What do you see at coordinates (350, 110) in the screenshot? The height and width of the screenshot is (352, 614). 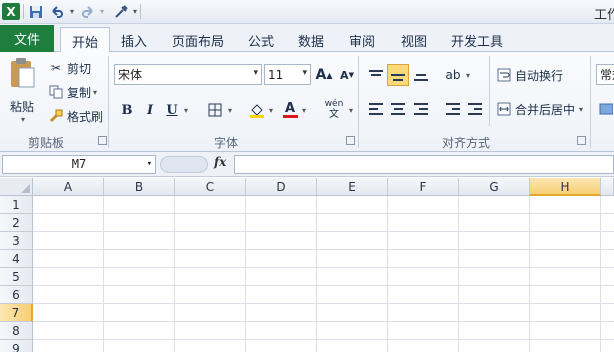 I see `phonetic-dropdown-icon: ▾` at bounding box center [350, 110].